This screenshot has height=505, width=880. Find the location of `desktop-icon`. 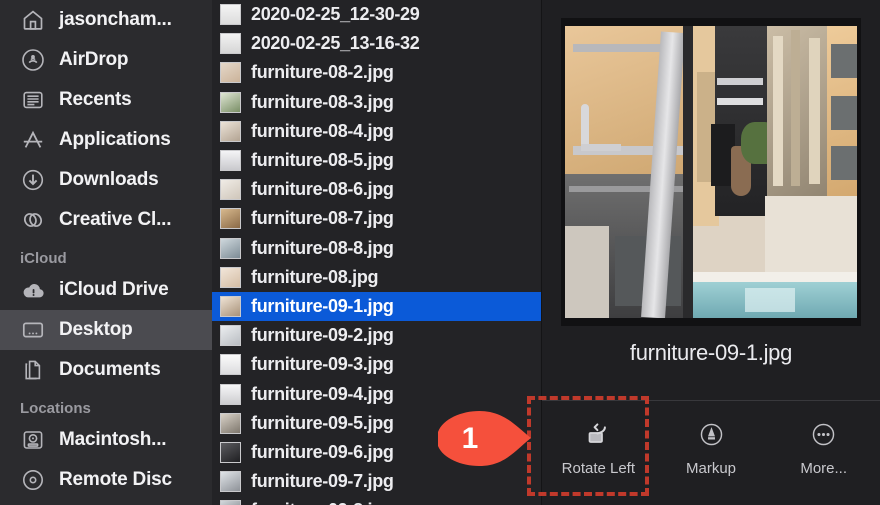

desktop-icon is located at coordinates (33, 330).